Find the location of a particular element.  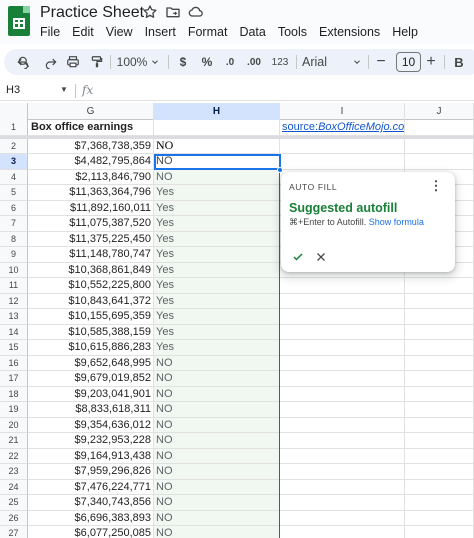

name-box-dropdown-icon: ▼ is located at coordinates (64, 89).